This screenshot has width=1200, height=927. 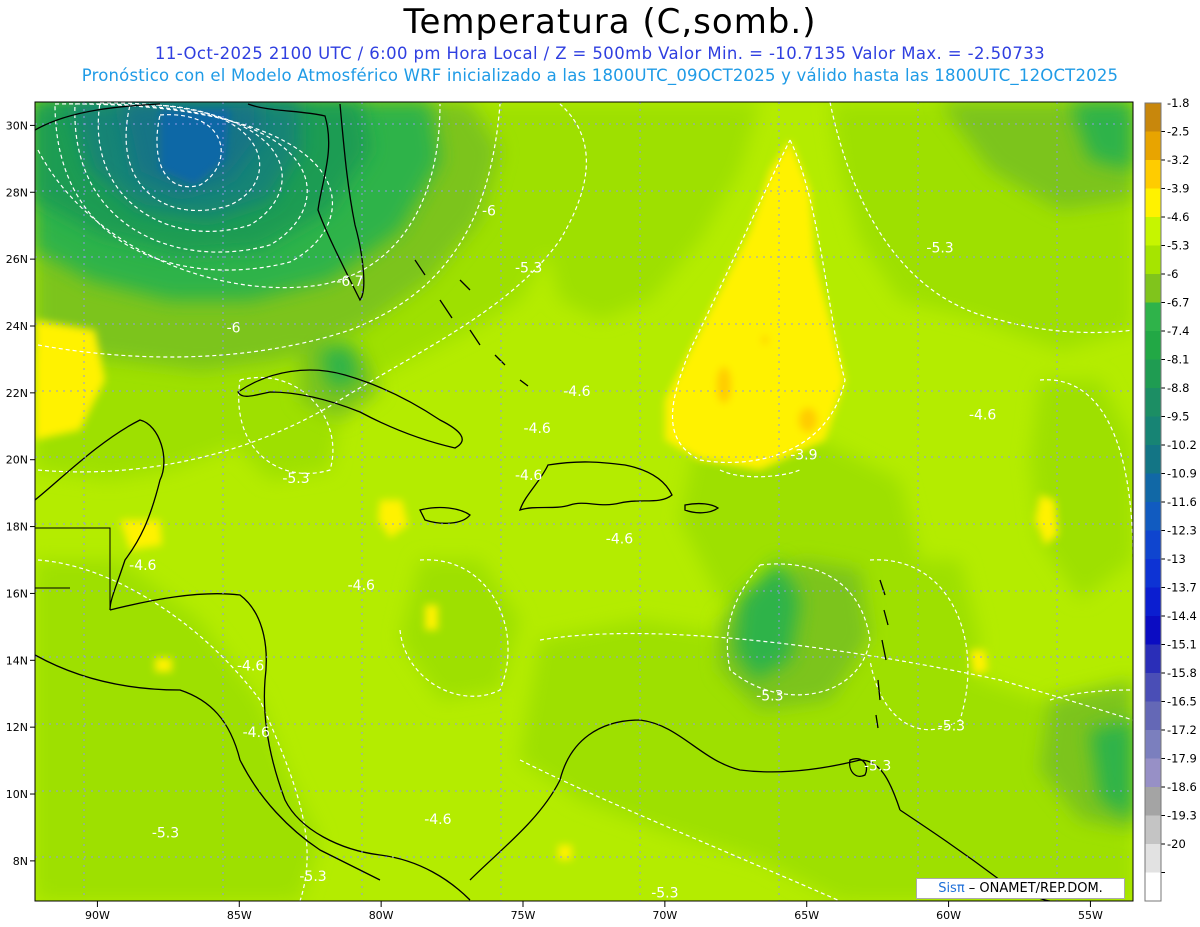 What do you see at coordinates (349, 282) in the screenshot?
I see `contour-label: -6.7` at bounding box center [349, 282].